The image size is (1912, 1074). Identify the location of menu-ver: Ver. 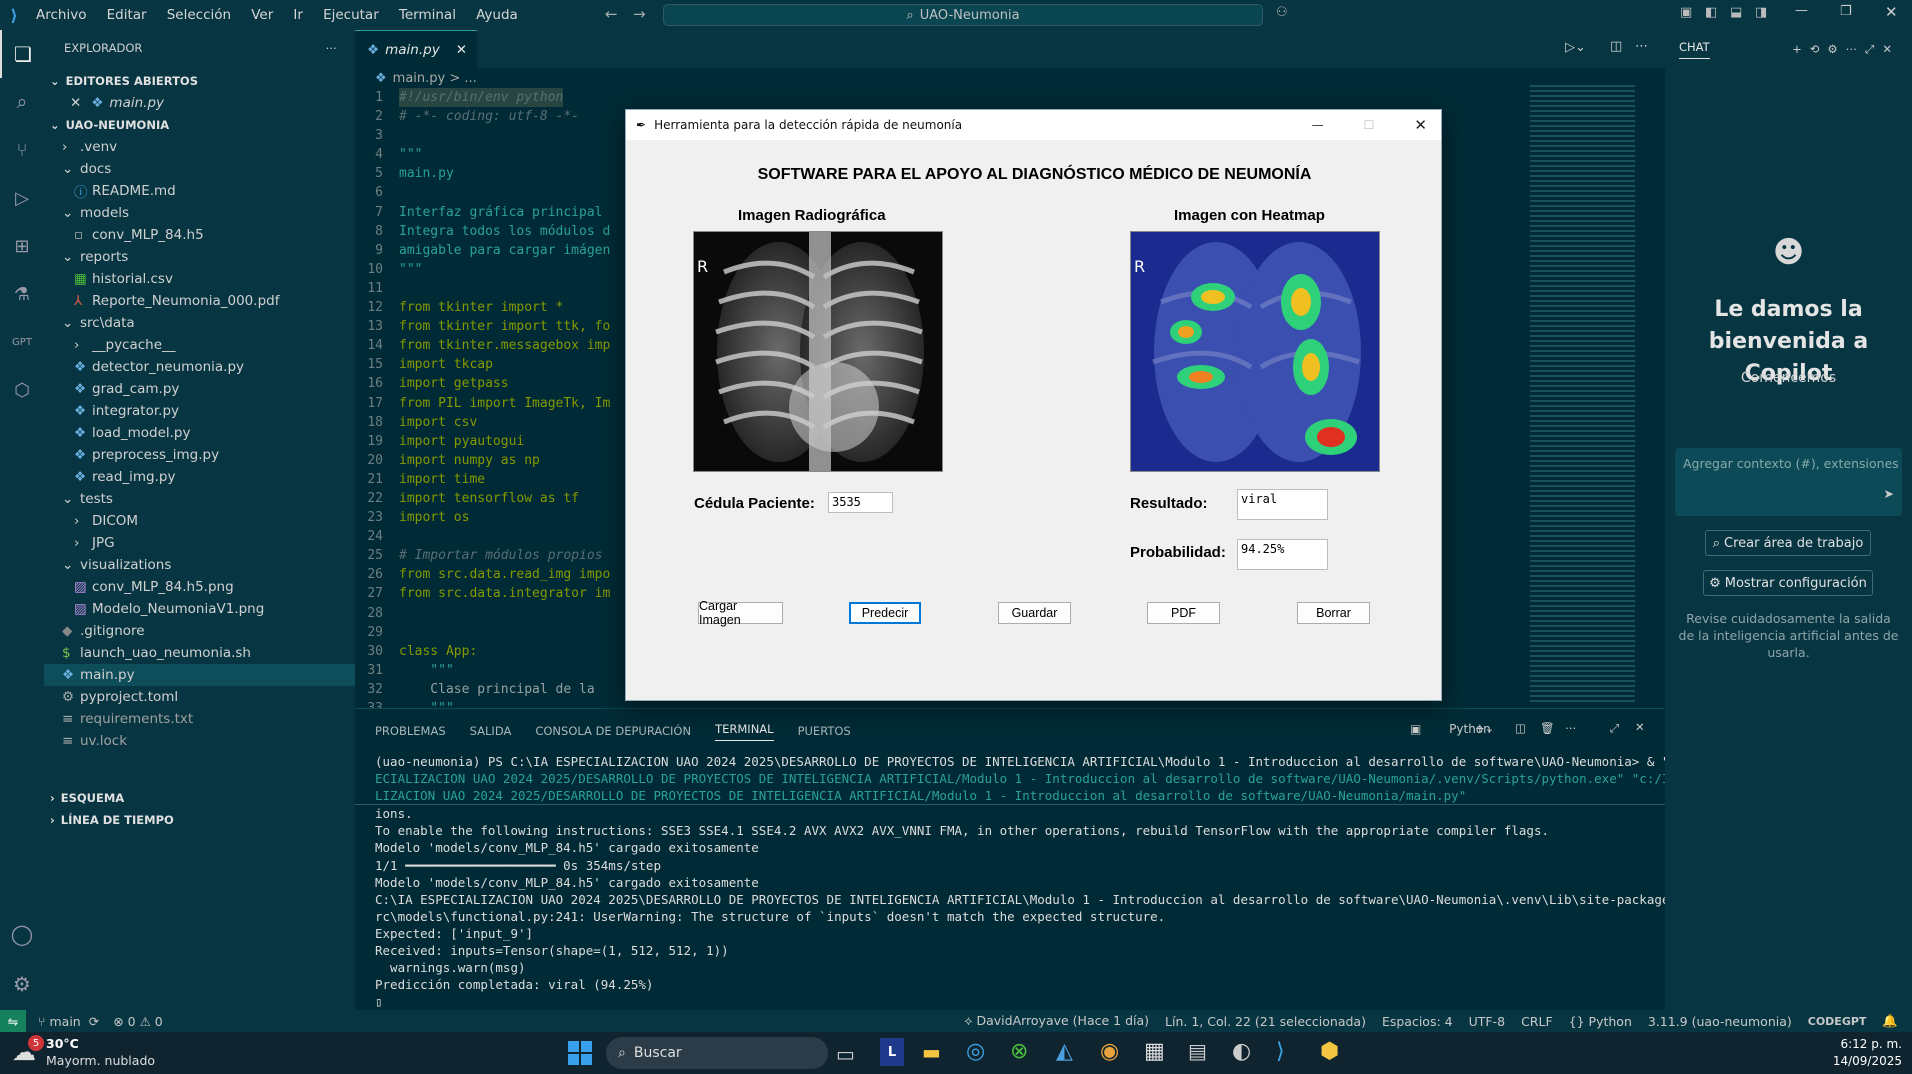
(262, 15).